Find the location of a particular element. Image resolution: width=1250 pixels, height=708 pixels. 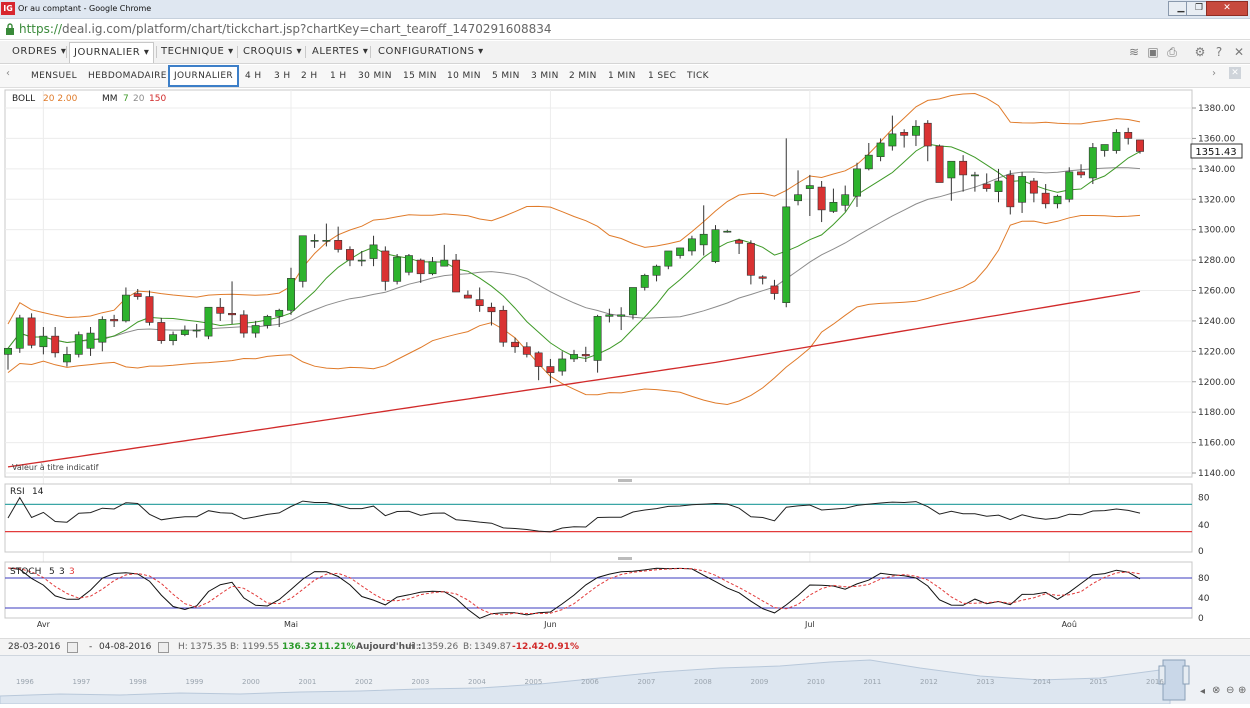

mm-legend-p1: 7 is located at coordinates (126, 99).